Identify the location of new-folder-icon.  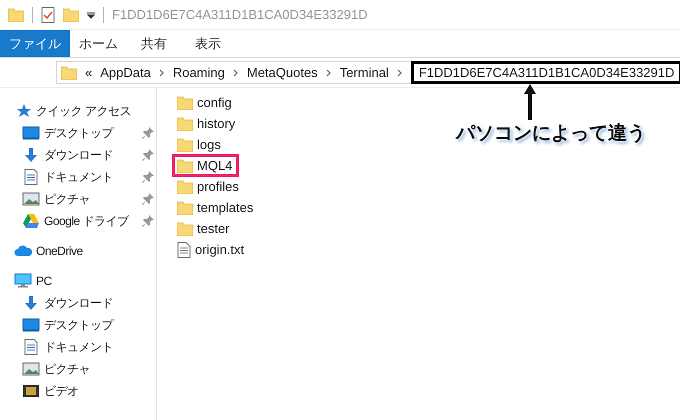
(71, 15).